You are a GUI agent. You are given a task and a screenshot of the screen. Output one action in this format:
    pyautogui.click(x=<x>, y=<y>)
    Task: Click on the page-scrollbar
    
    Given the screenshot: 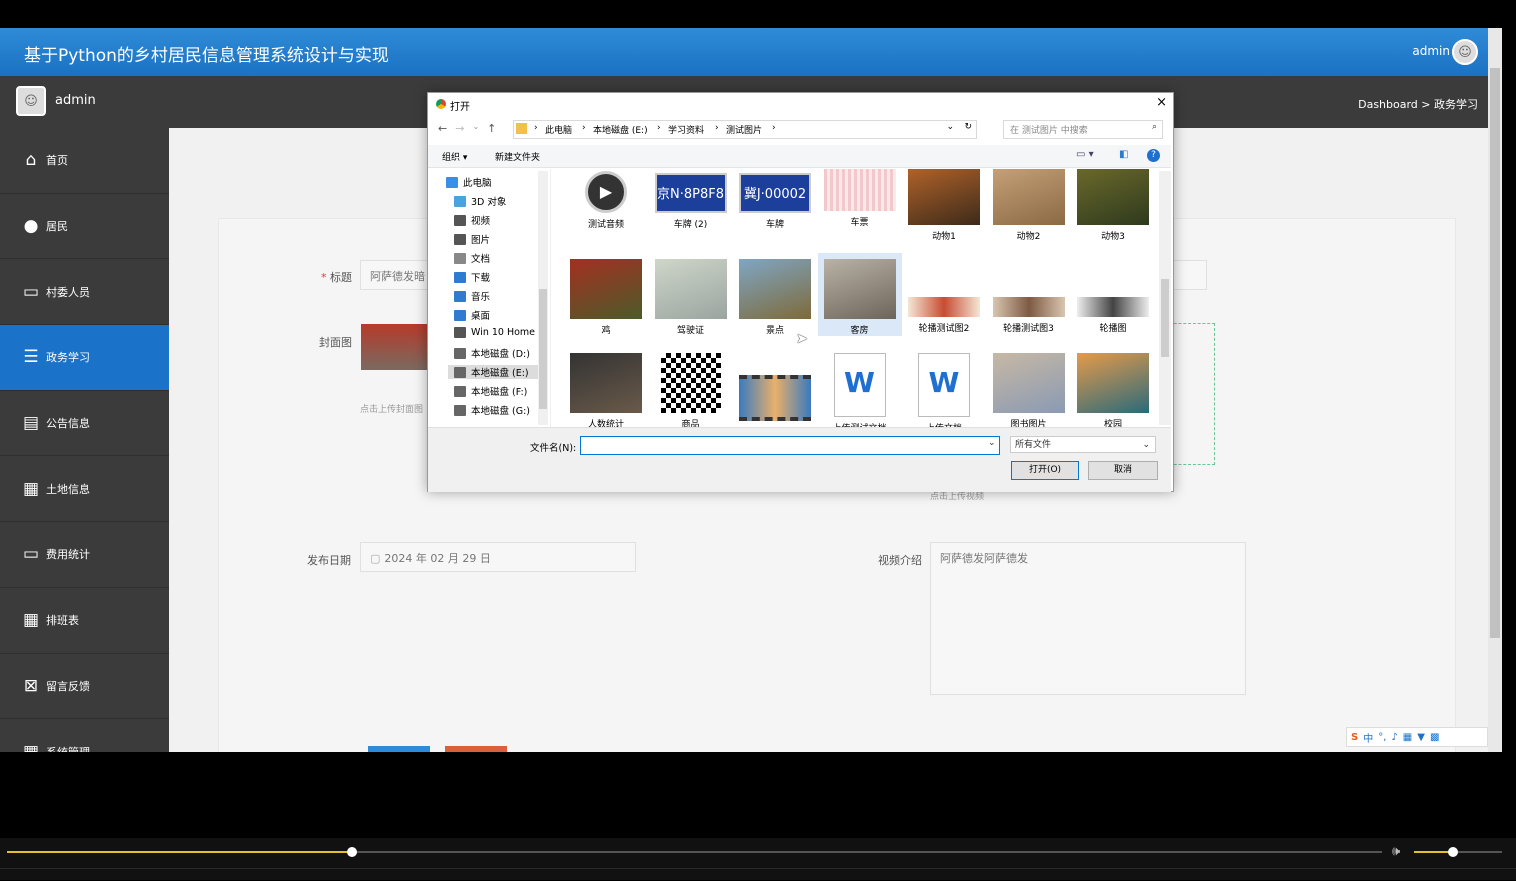 What is the action you would take?
    pyautogui.click(x=1495, y=390)
    